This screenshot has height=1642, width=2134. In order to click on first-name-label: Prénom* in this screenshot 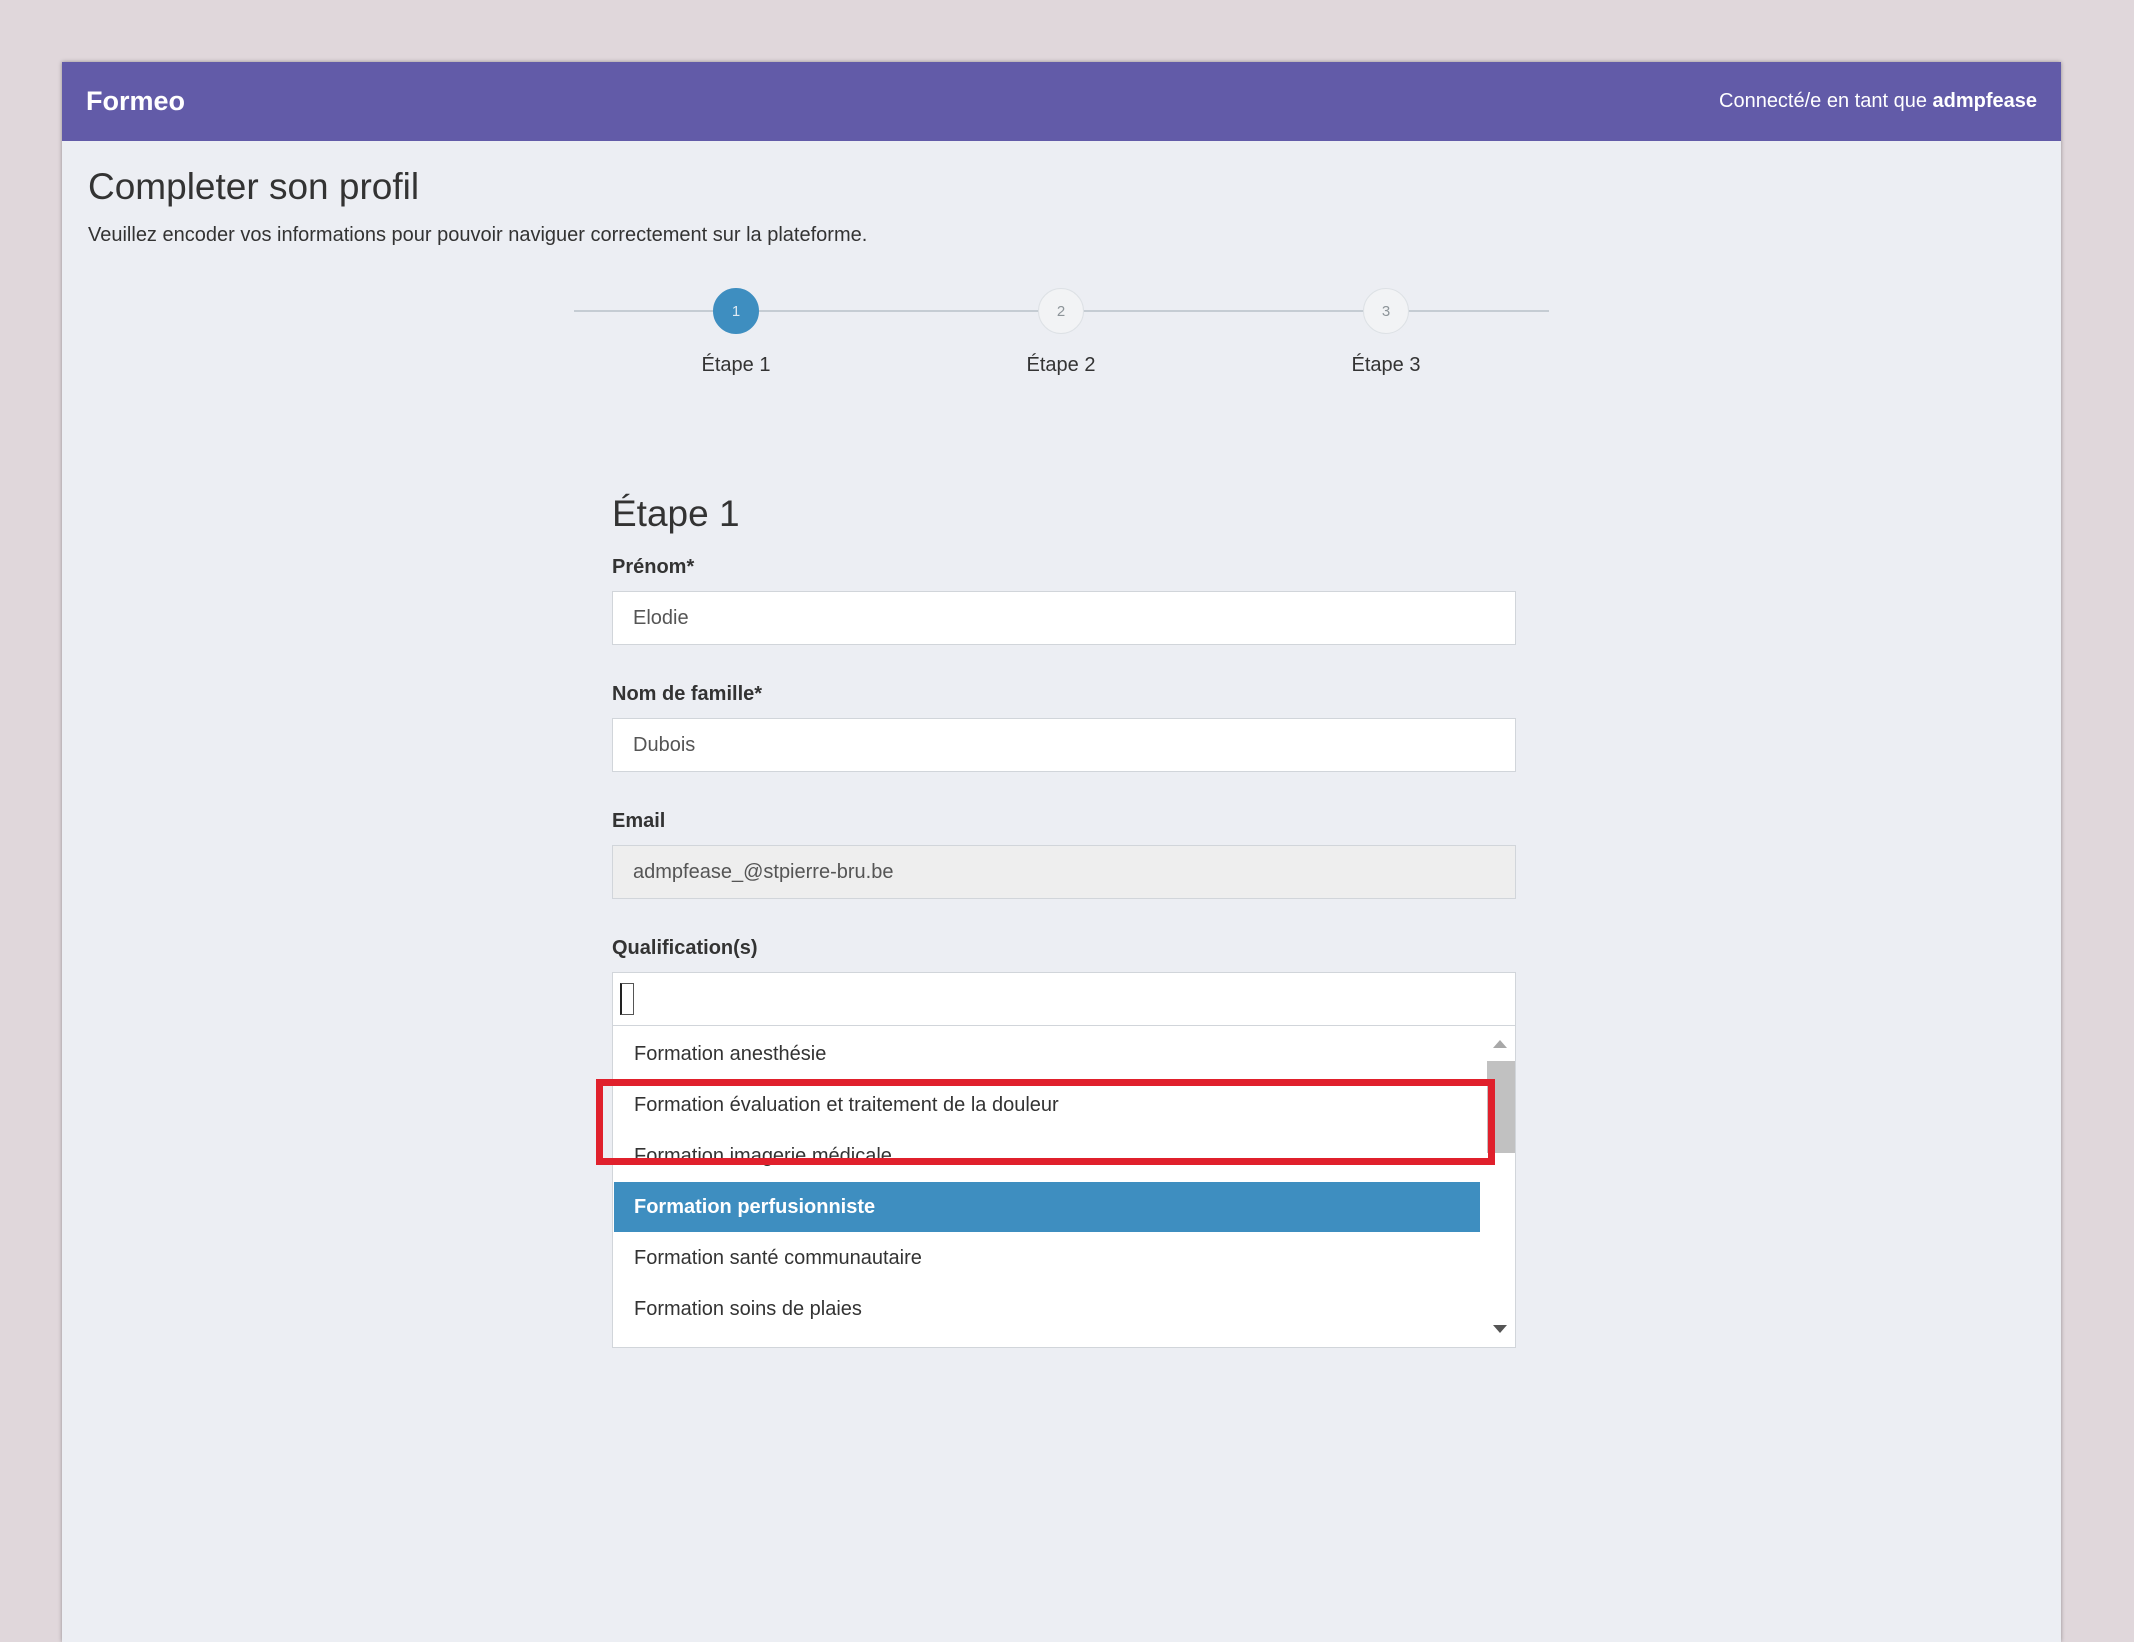, I will do `click(653, 567)`.